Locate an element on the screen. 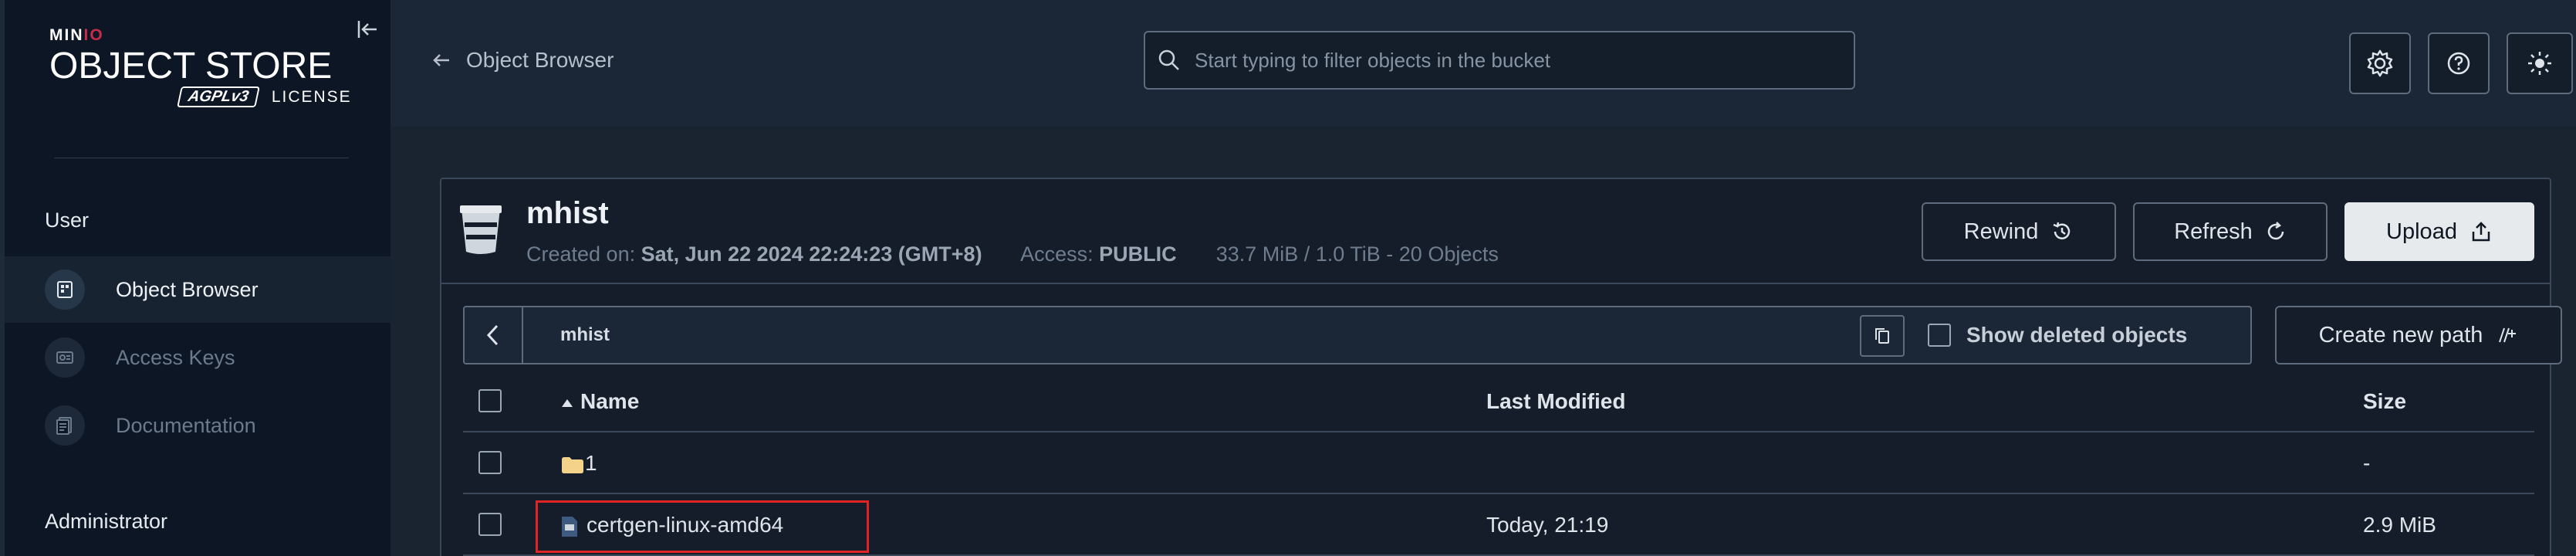 The width and height of the screenshot is (2576, 556). column-size-header: Size is located at coordinates (2384, 401).